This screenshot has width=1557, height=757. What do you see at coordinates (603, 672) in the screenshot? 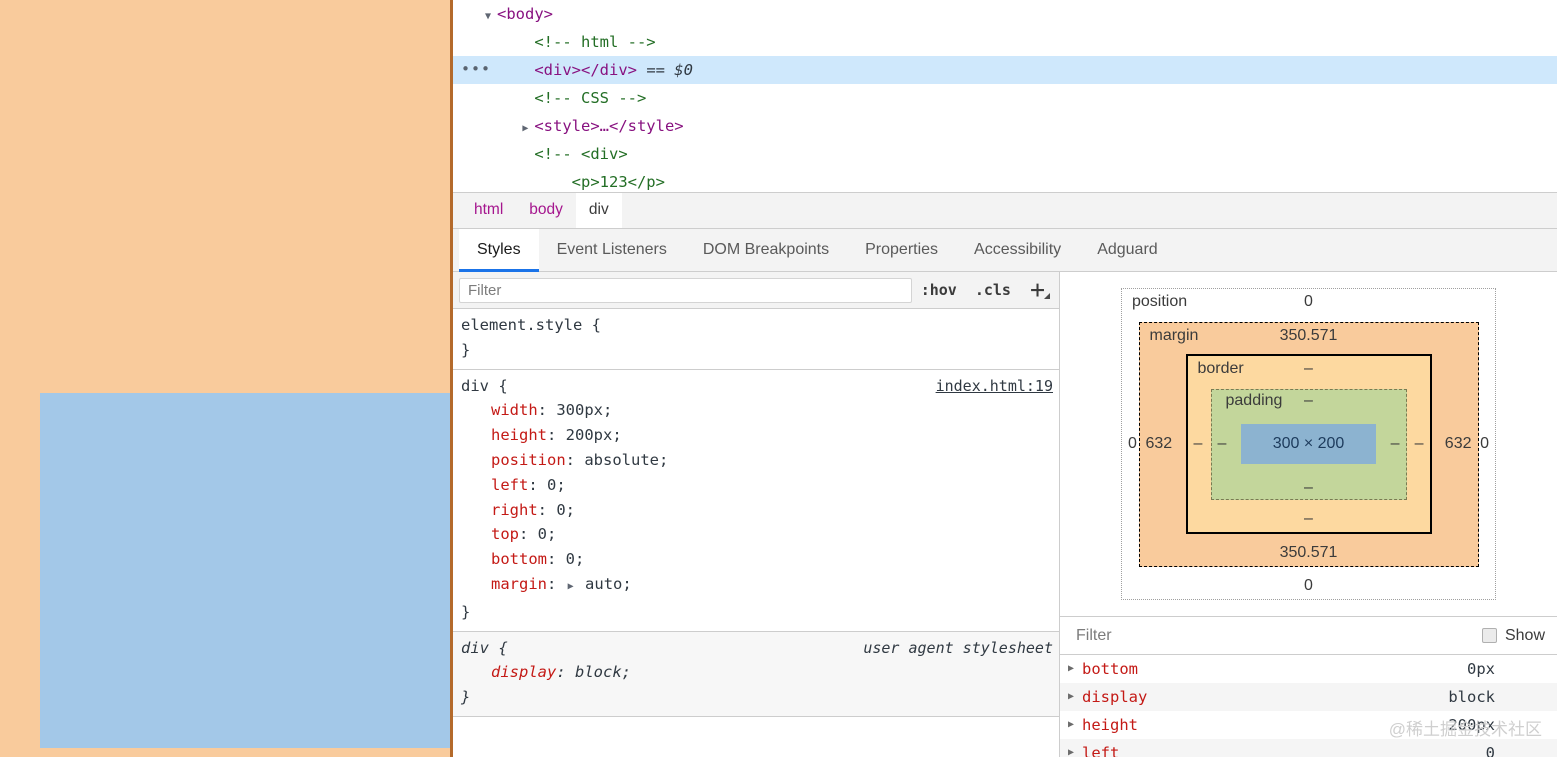
I see `css-property-value: block;` at bounding box center [603, 672].